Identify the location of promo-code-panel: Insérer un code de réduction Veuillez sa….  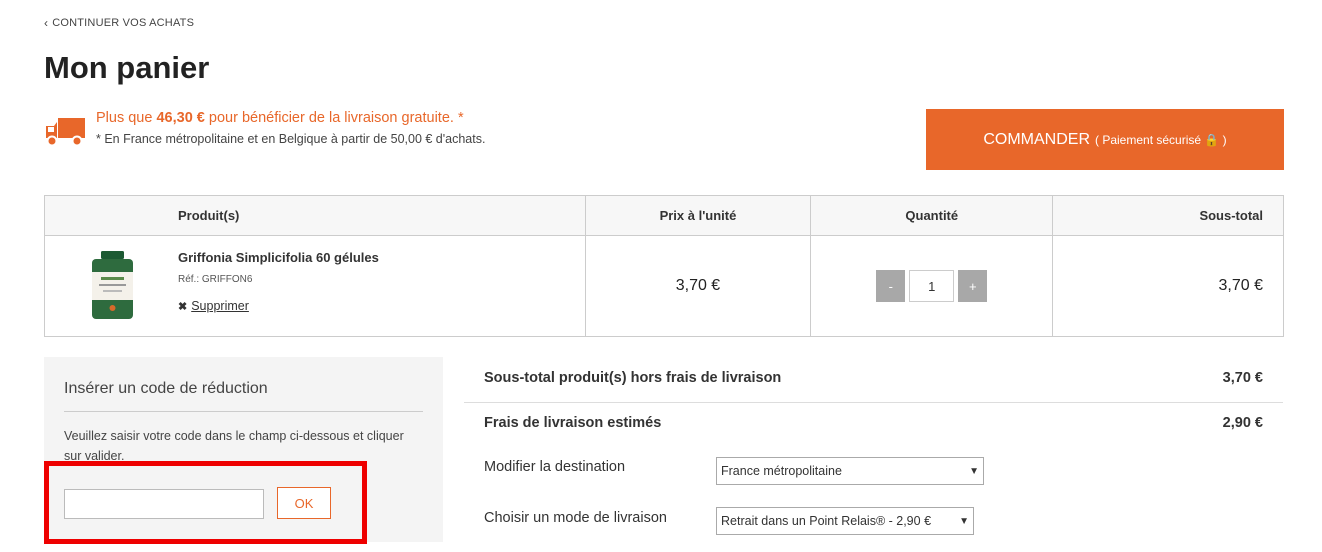
(243, 449).